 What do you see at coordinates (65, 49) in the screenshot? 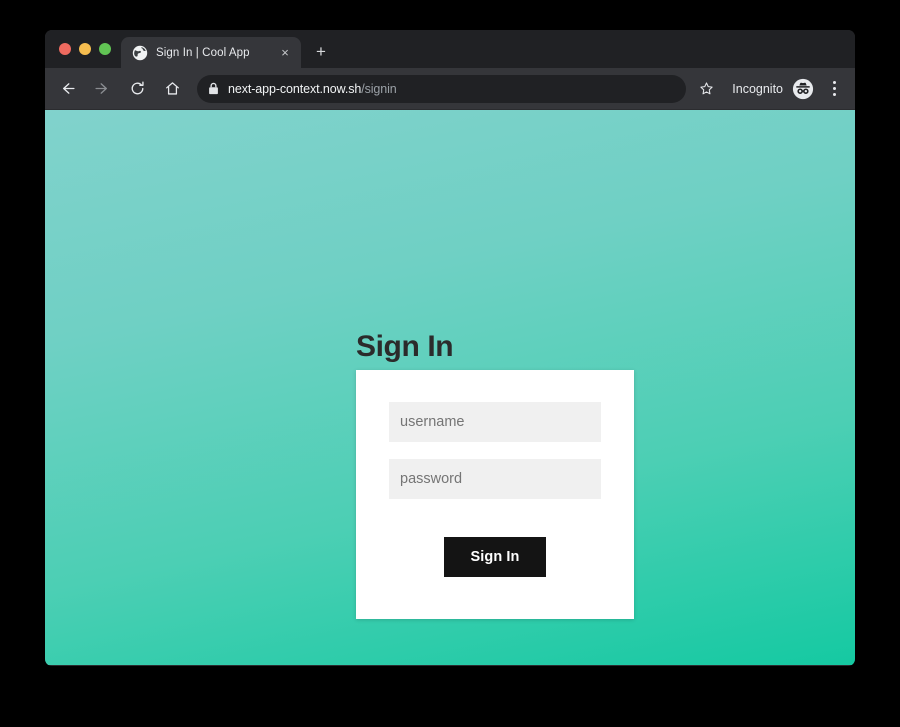
I see `close-window-button` at bounding box center [65, 49].